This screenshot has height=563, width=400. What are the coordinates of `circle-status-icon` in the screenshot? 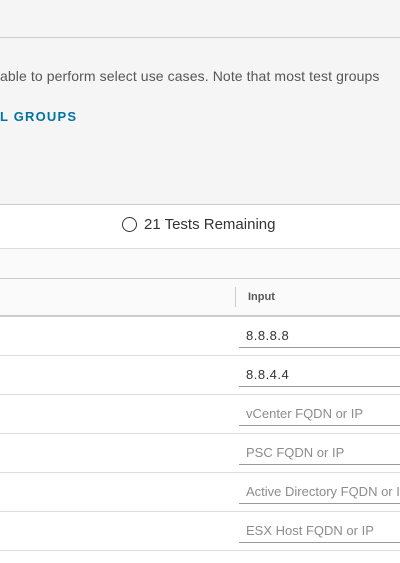 It's located at (129, 224).